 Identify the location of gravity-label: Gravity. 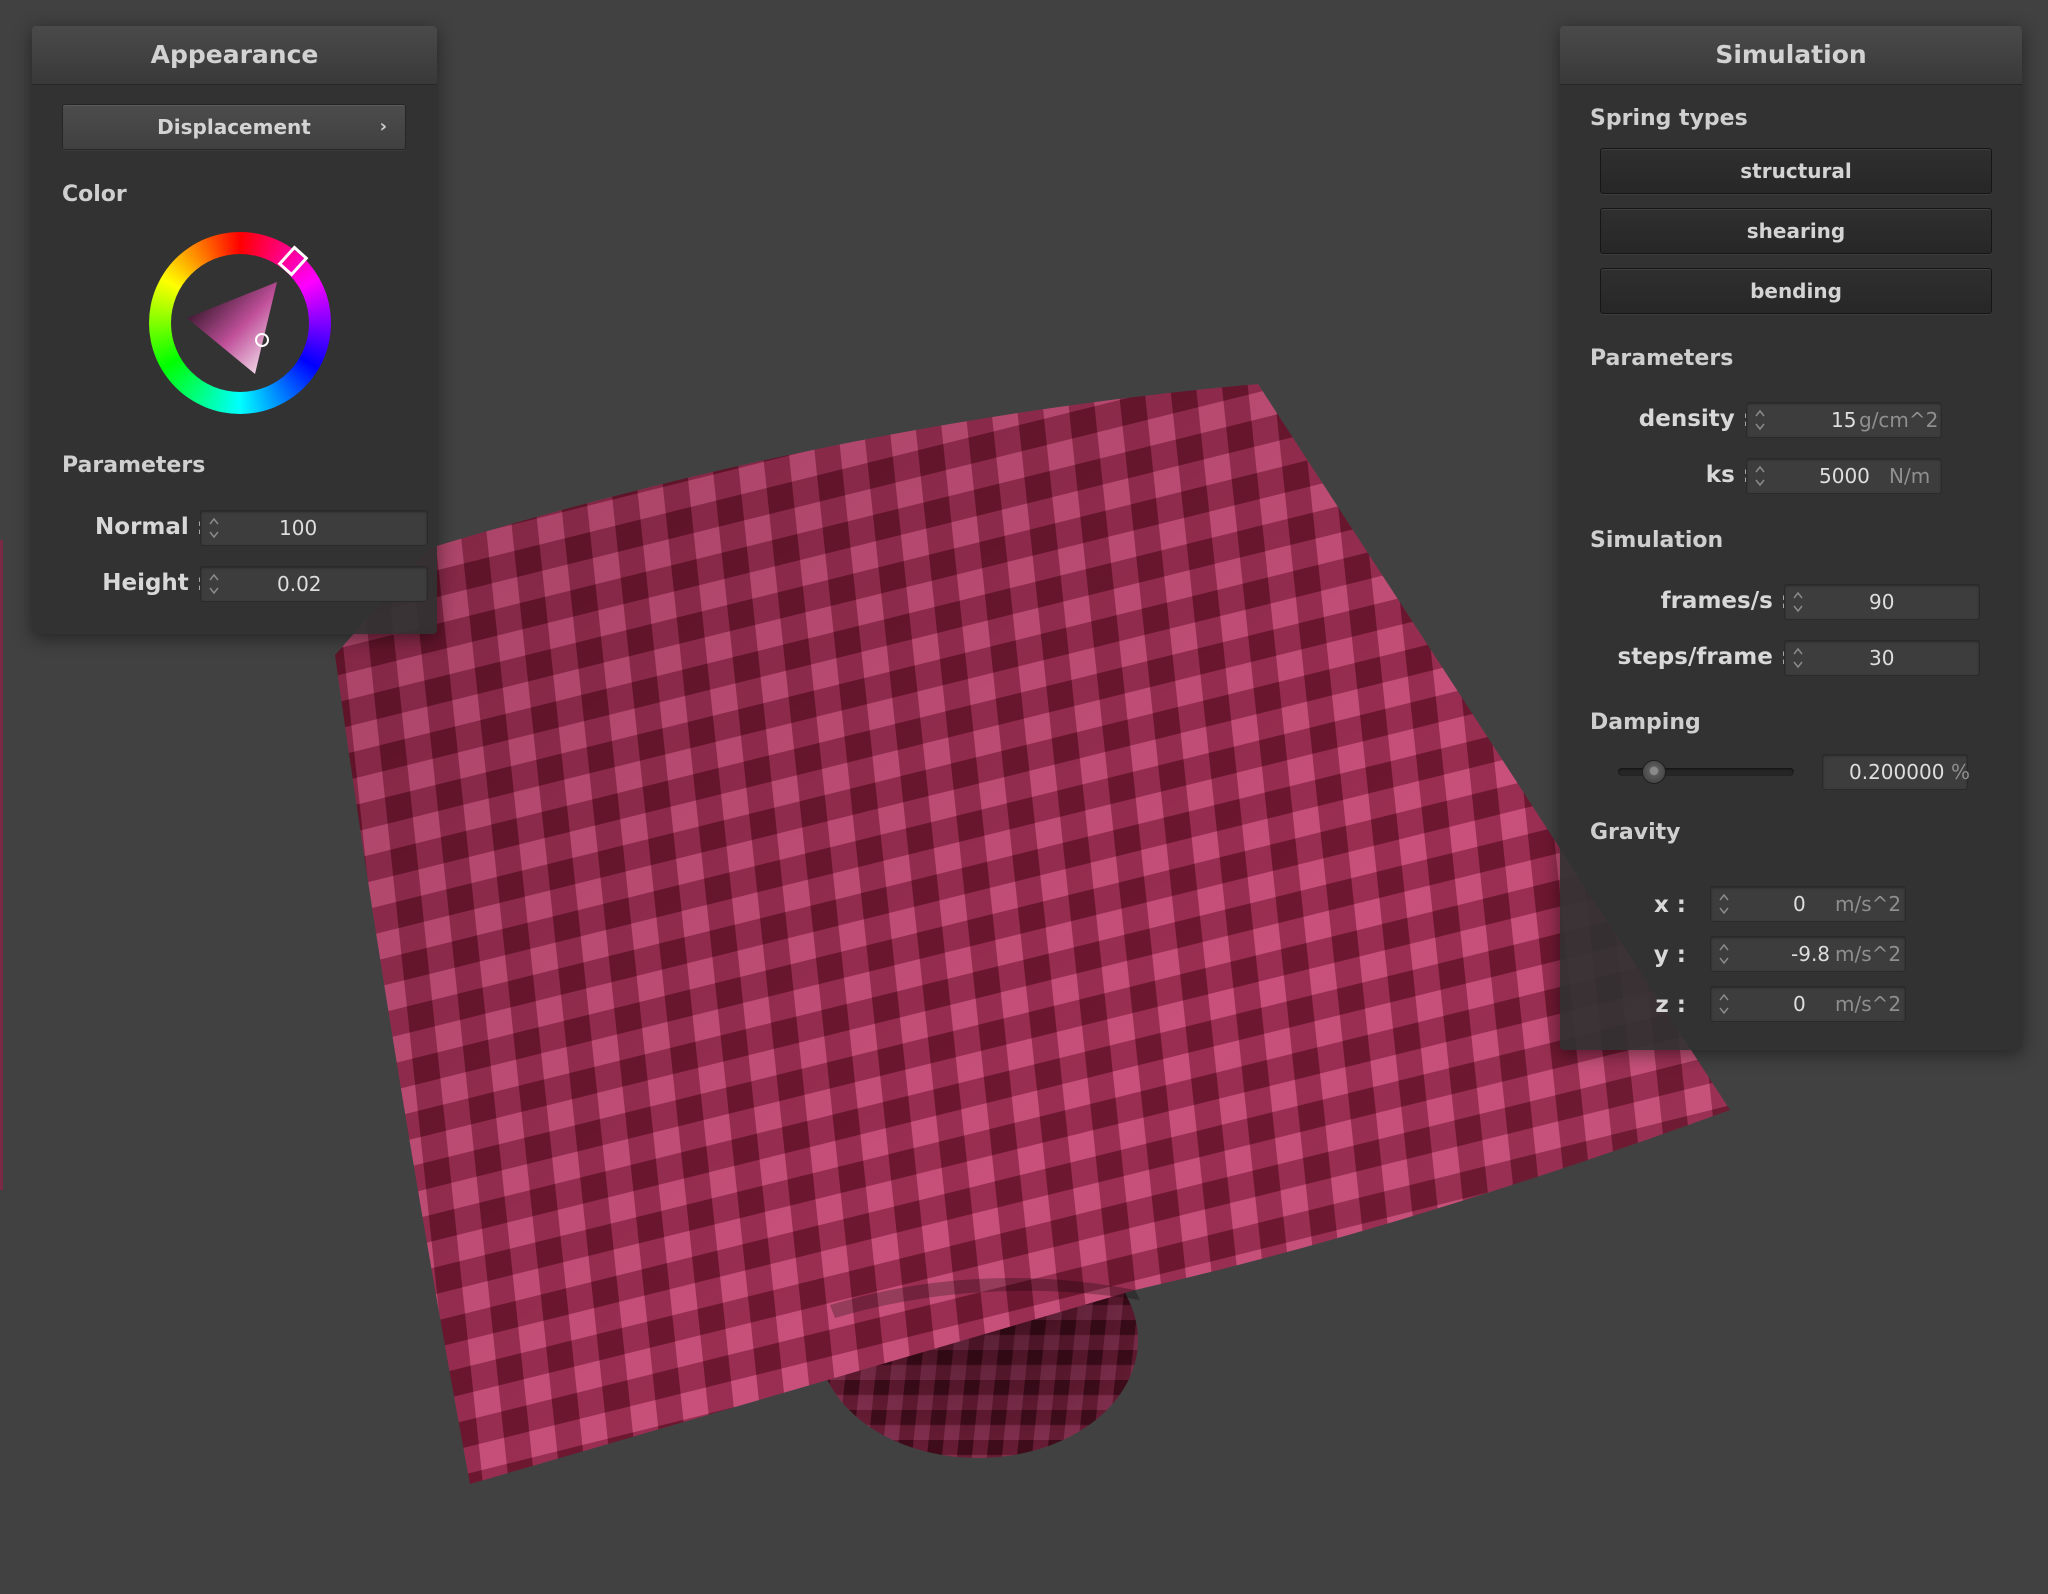
(1635, 832).